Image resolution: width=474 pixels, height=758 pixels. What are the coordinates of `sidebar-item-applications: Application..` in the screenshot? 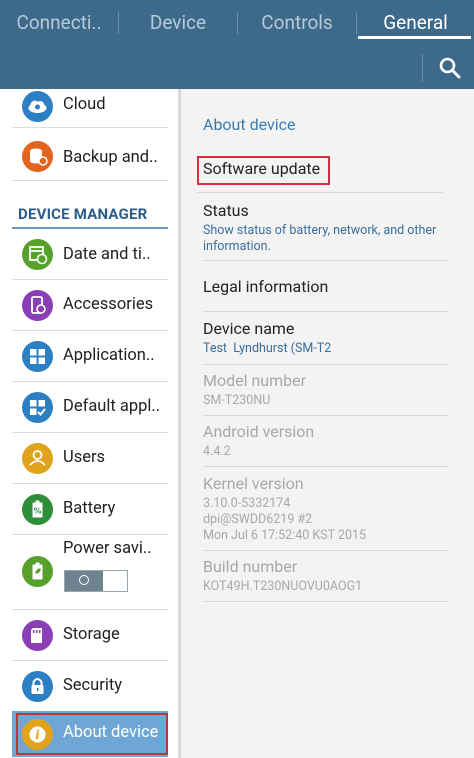 It's located at (90, 356).